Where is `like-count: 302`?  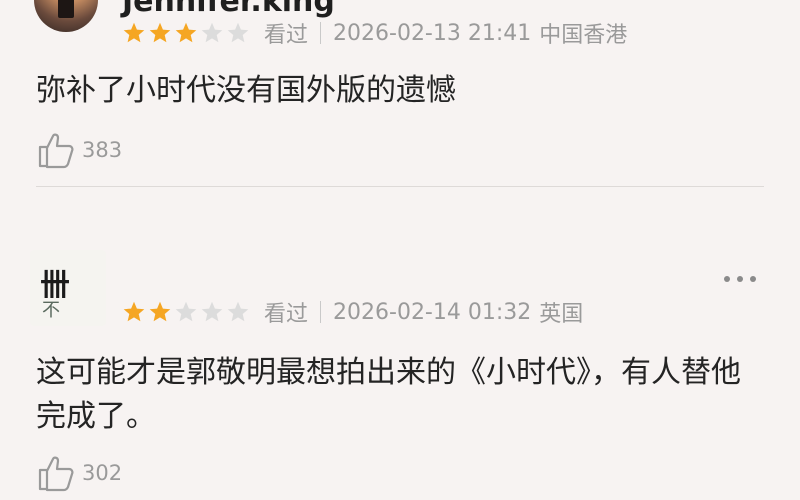
like-count: 302 is located at coordinates (102, 473).